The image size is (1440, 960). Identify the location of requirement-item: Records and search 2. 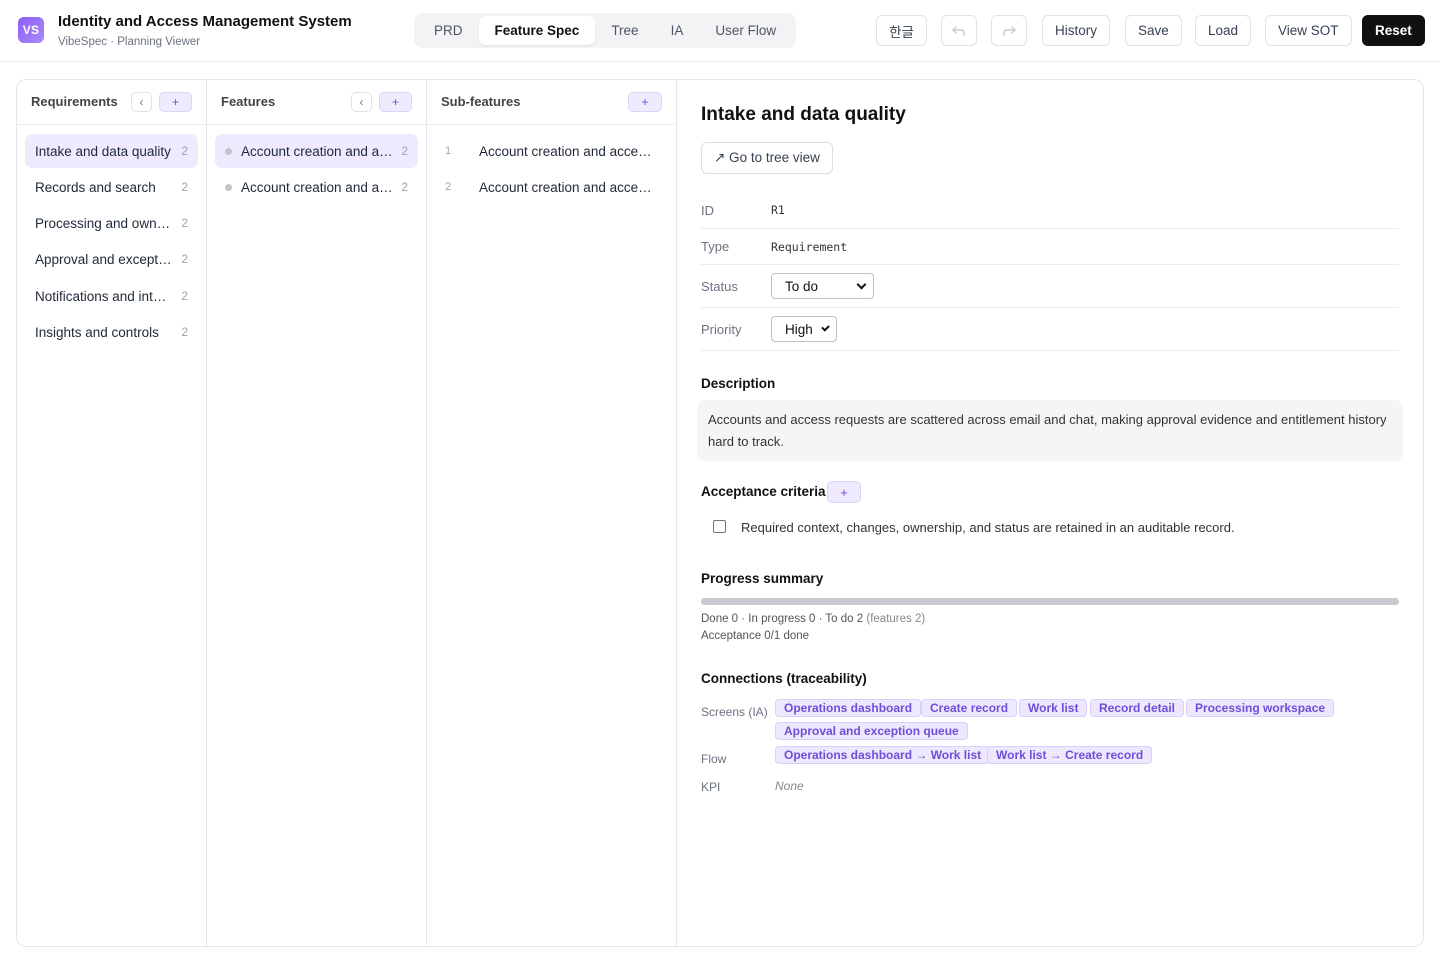
(111, 187).